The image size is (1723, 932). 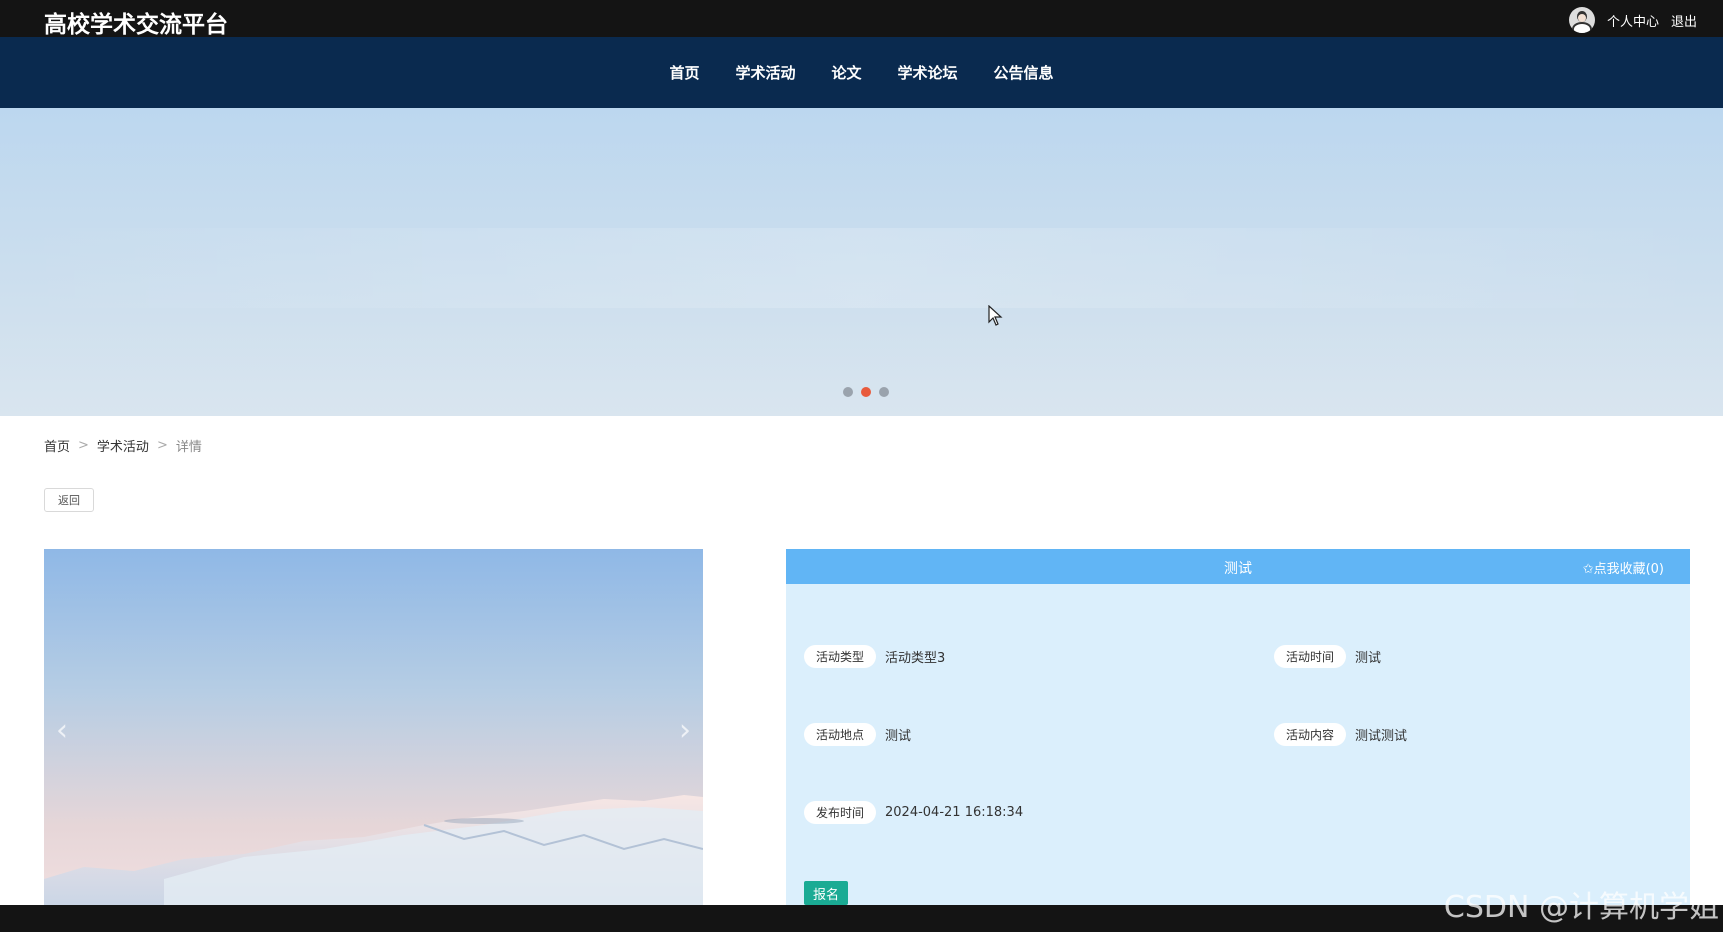 I want to click on carousel-dot-active, so click(x=866, y=392).